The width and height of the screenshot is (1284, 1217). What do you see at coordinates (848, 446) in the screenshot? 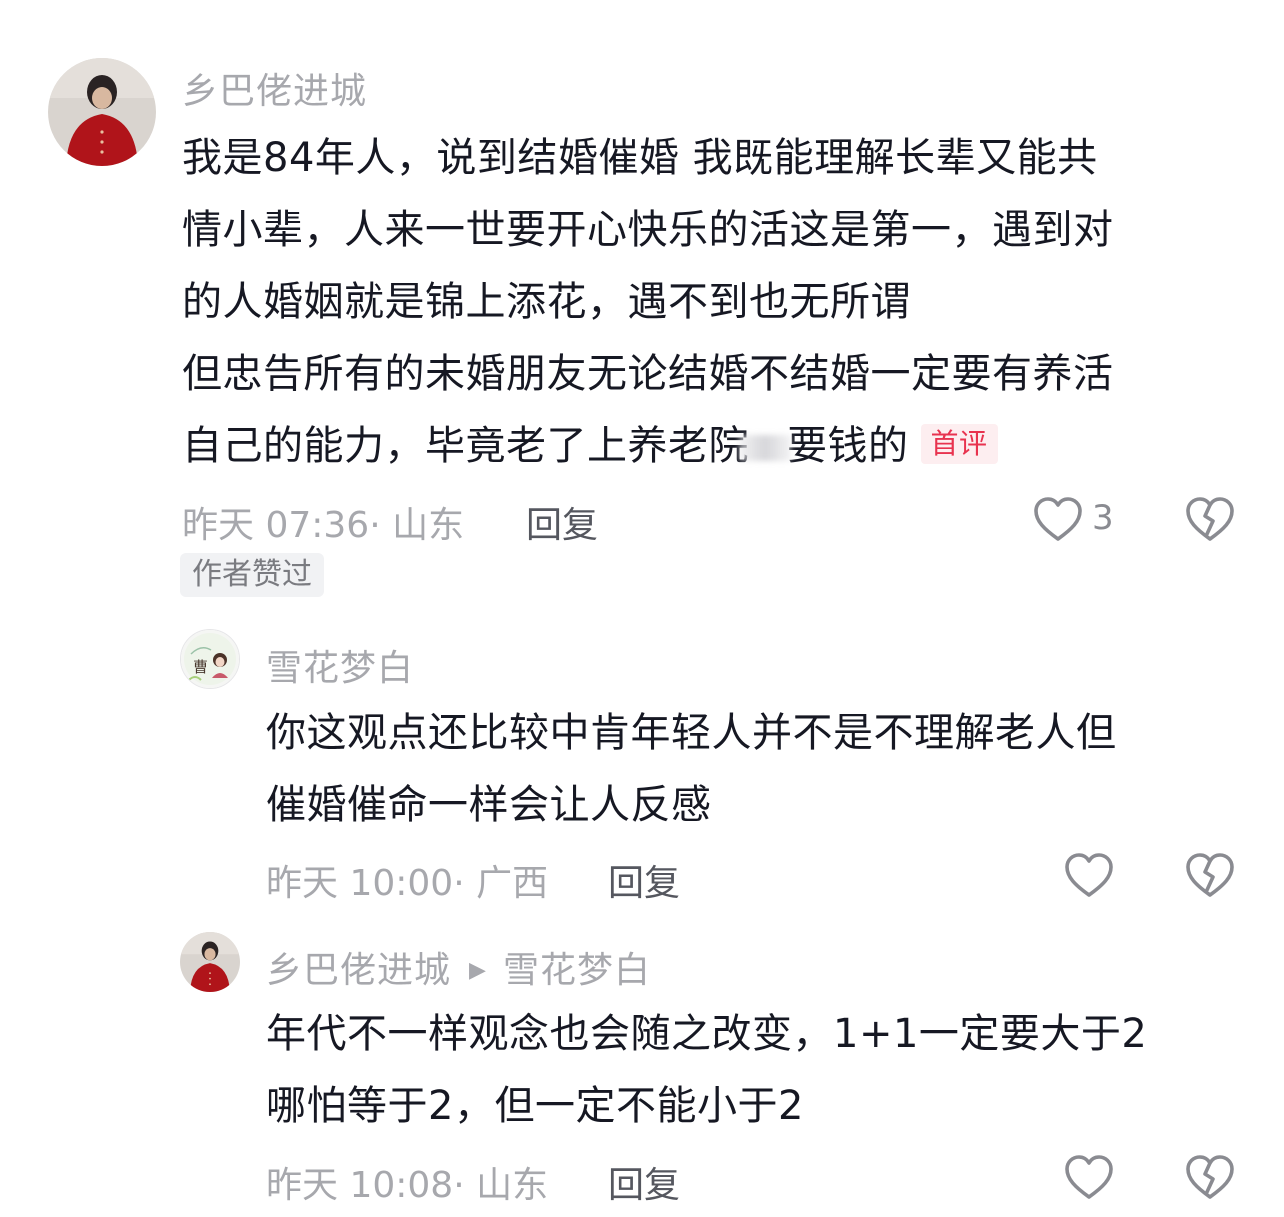
I see `comment-text-part: 要钱的` at bounding box center [848, 446].